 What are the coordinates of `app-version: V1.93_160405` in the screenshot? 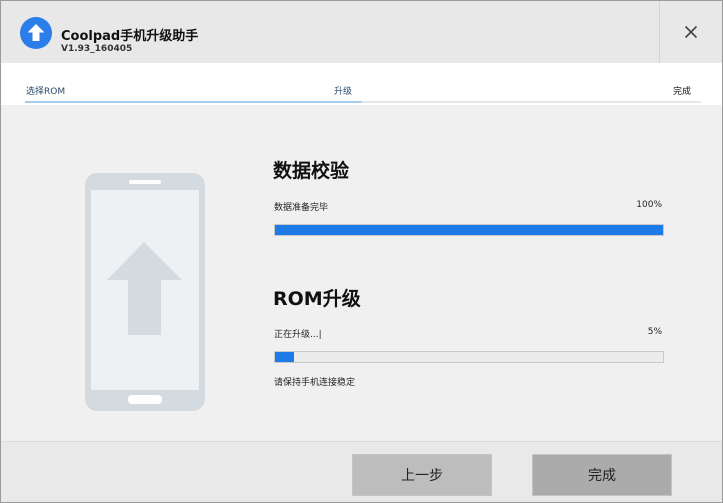 It's located at (97, 49).